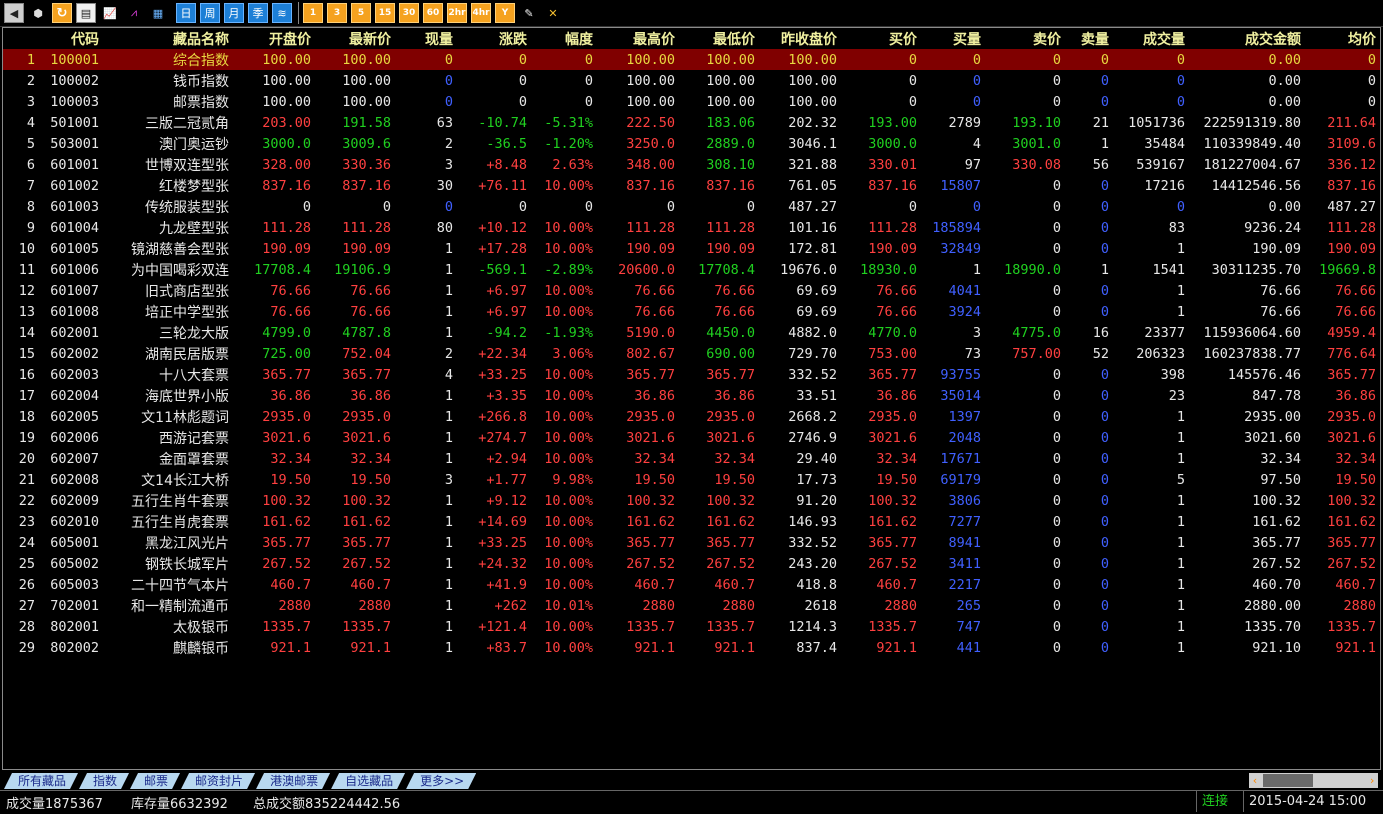 Image resolution: width=1383 pixels, height=814 pixels. What do you see at coordinates (441, 781) in the screenshot?
I see `tab-6: 更多>>` at bounding box center [441, 781].